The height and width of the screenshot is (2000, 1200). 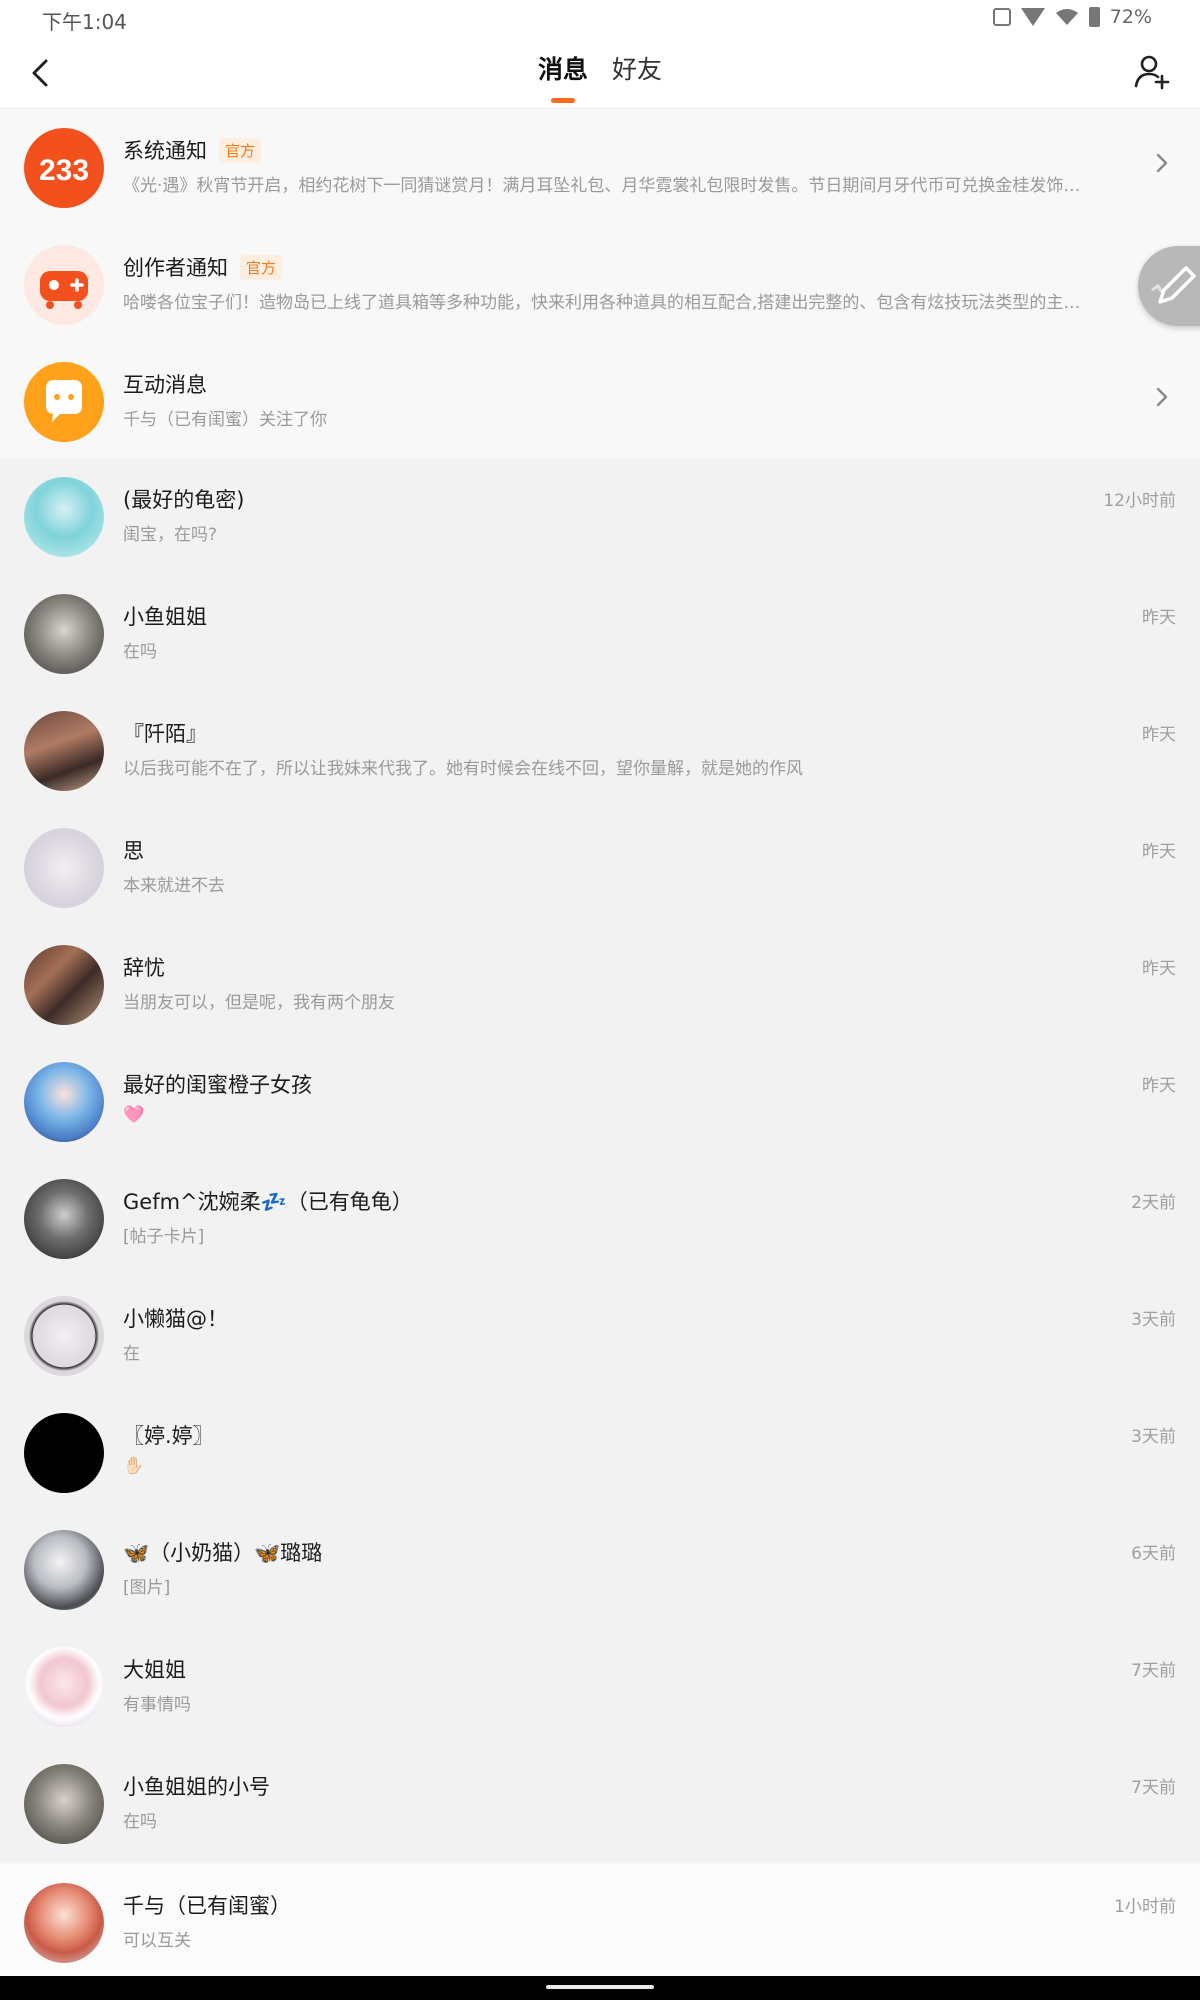 What do you see at coordinates (165, 734) in the screenshot?
I see `contact-name: 『阡陌』` at bounding box center [165, 734].